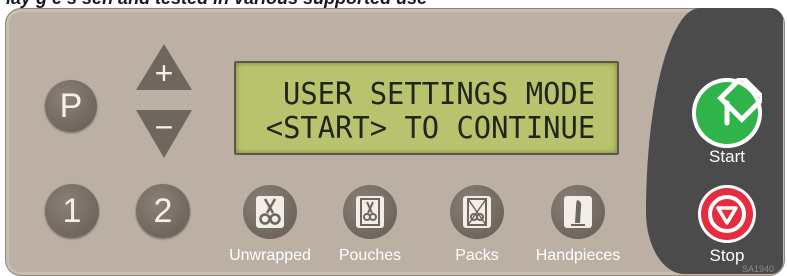 The width and height of the screenshot is (787, 276). What do you see at coordinates (71, 106) in the screenshot?
I see `program-button: P` at bounding box center [71, 106].